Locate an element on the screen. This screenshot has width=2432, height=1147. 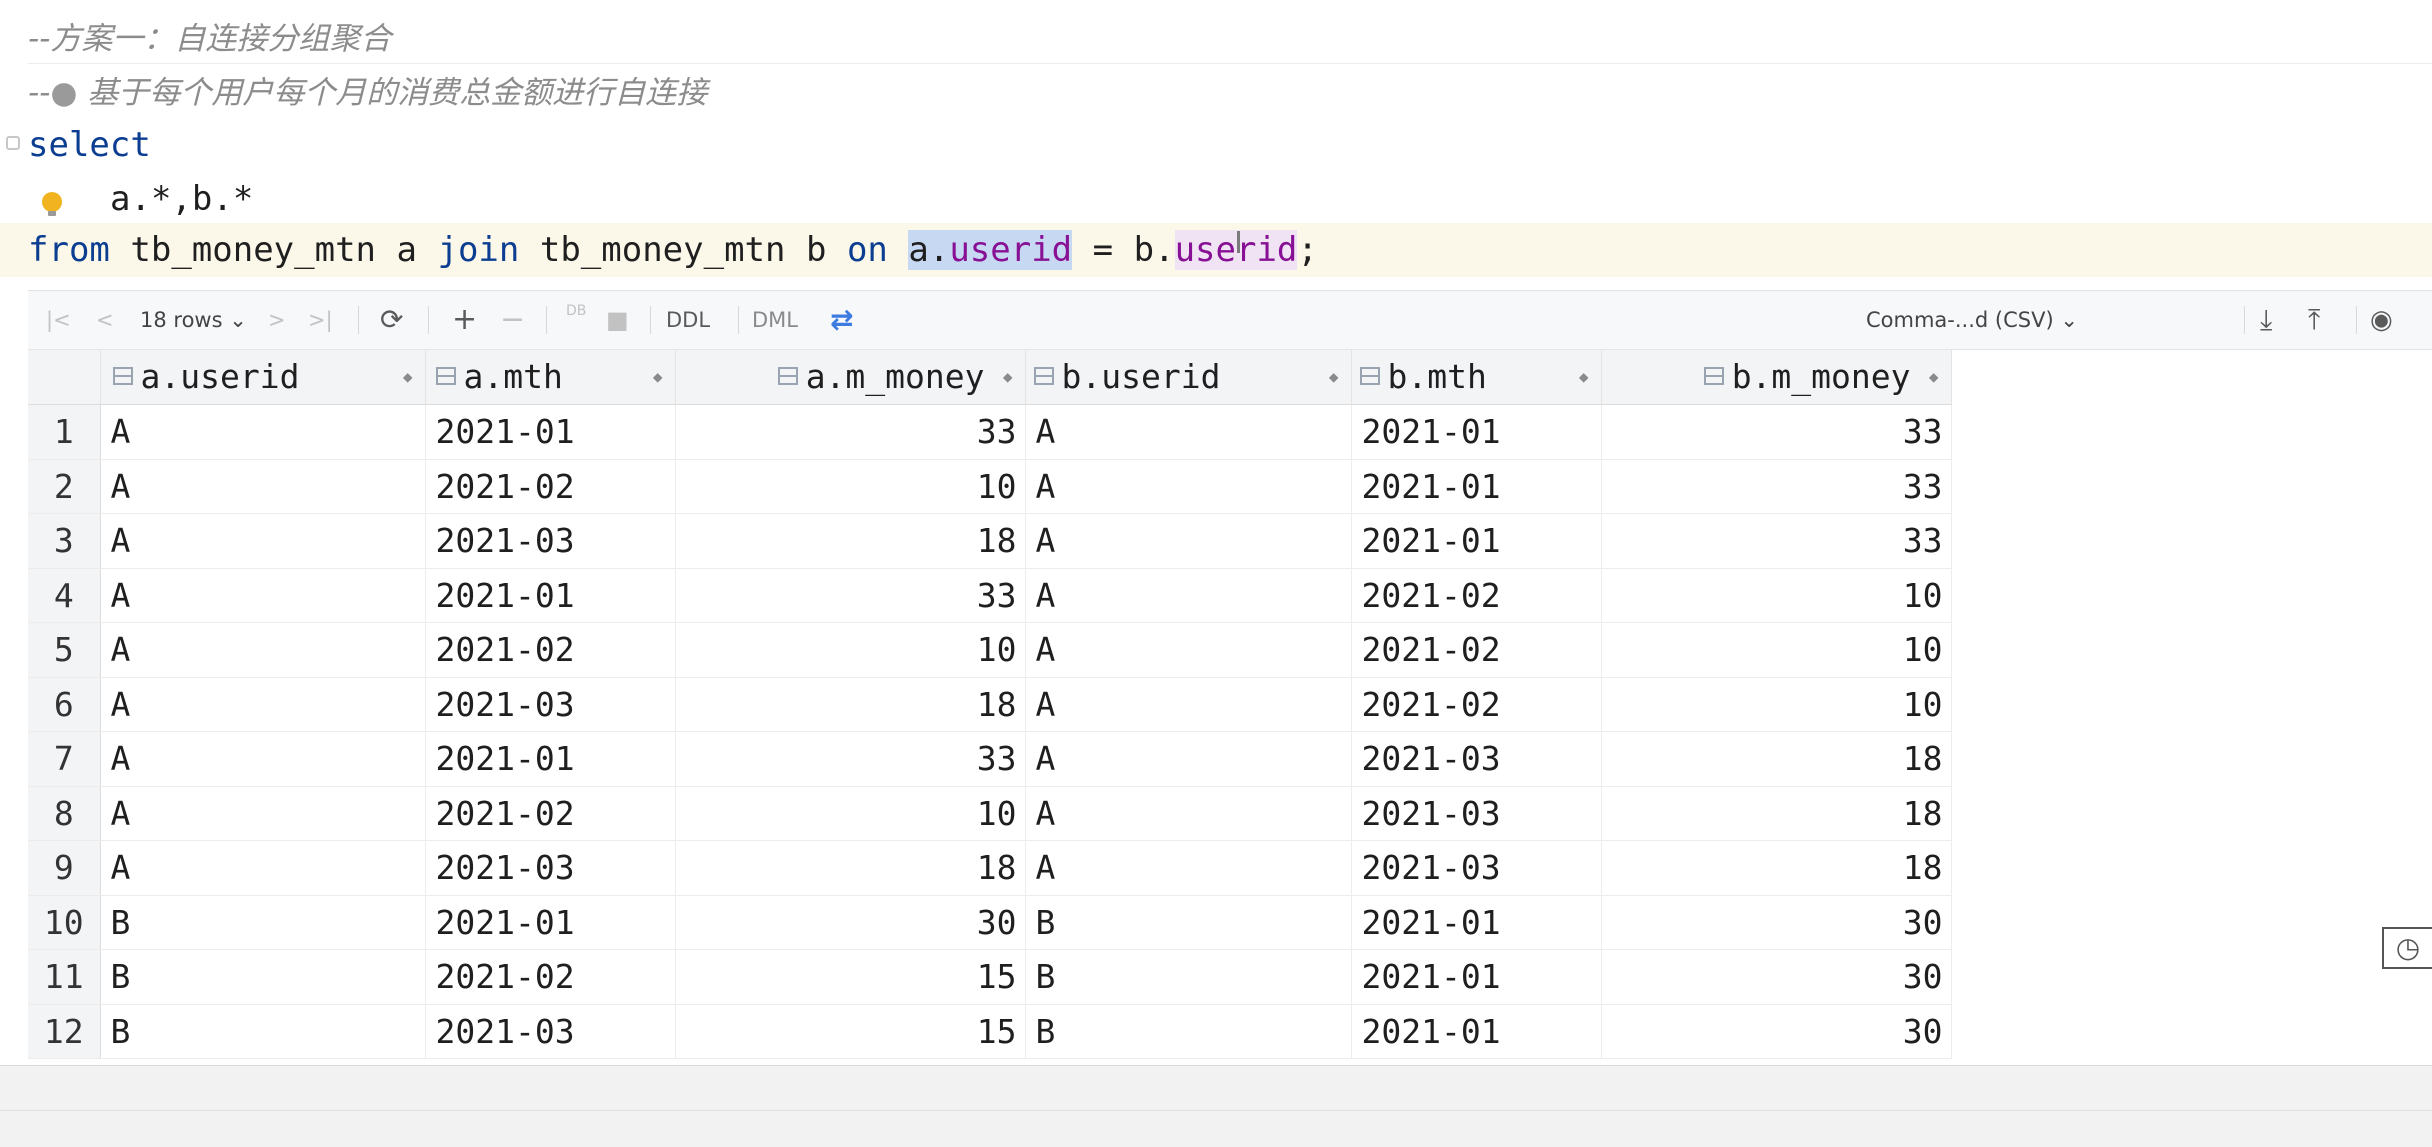
column-header: b.mth ◆ is located at coordinates (1476, 377).